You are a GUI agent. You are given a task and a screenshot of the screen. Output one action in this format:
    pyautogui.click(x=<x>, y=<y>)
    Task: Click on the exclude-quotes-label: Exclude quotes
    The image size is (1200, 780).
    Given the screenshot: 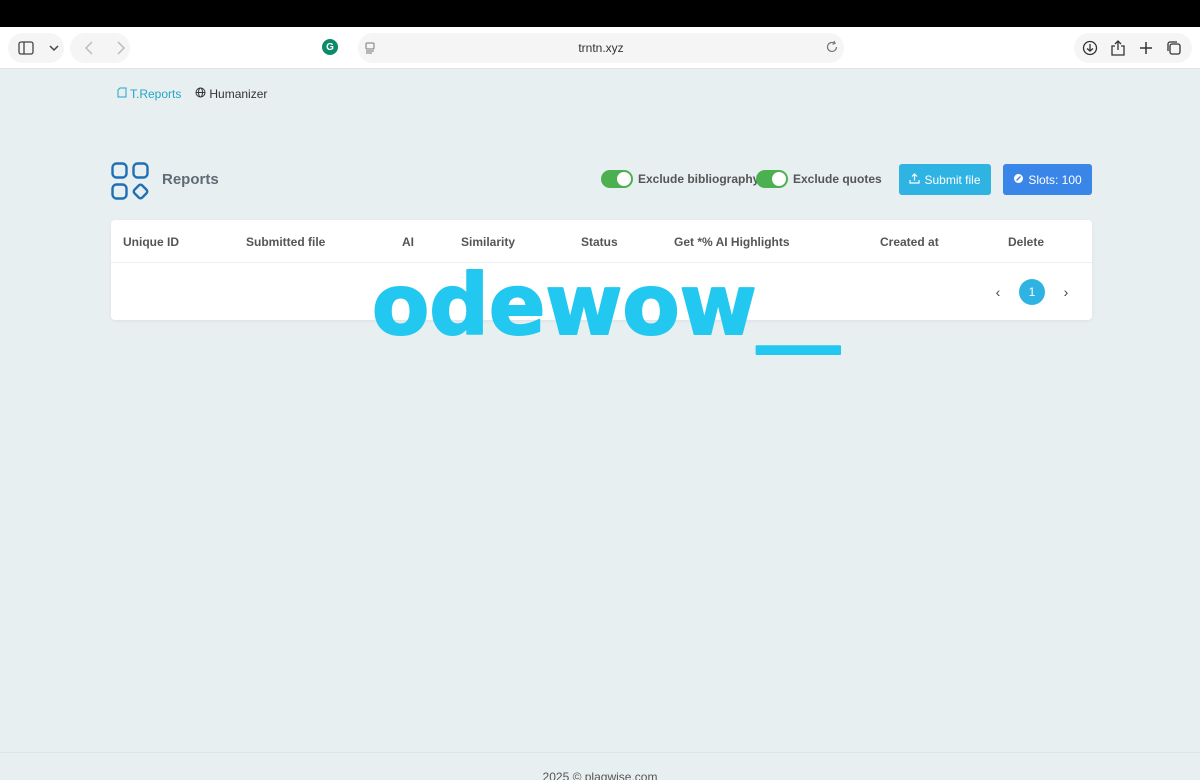 What is the action you would take?
    pyautogui.click(x=837, y=179)
    